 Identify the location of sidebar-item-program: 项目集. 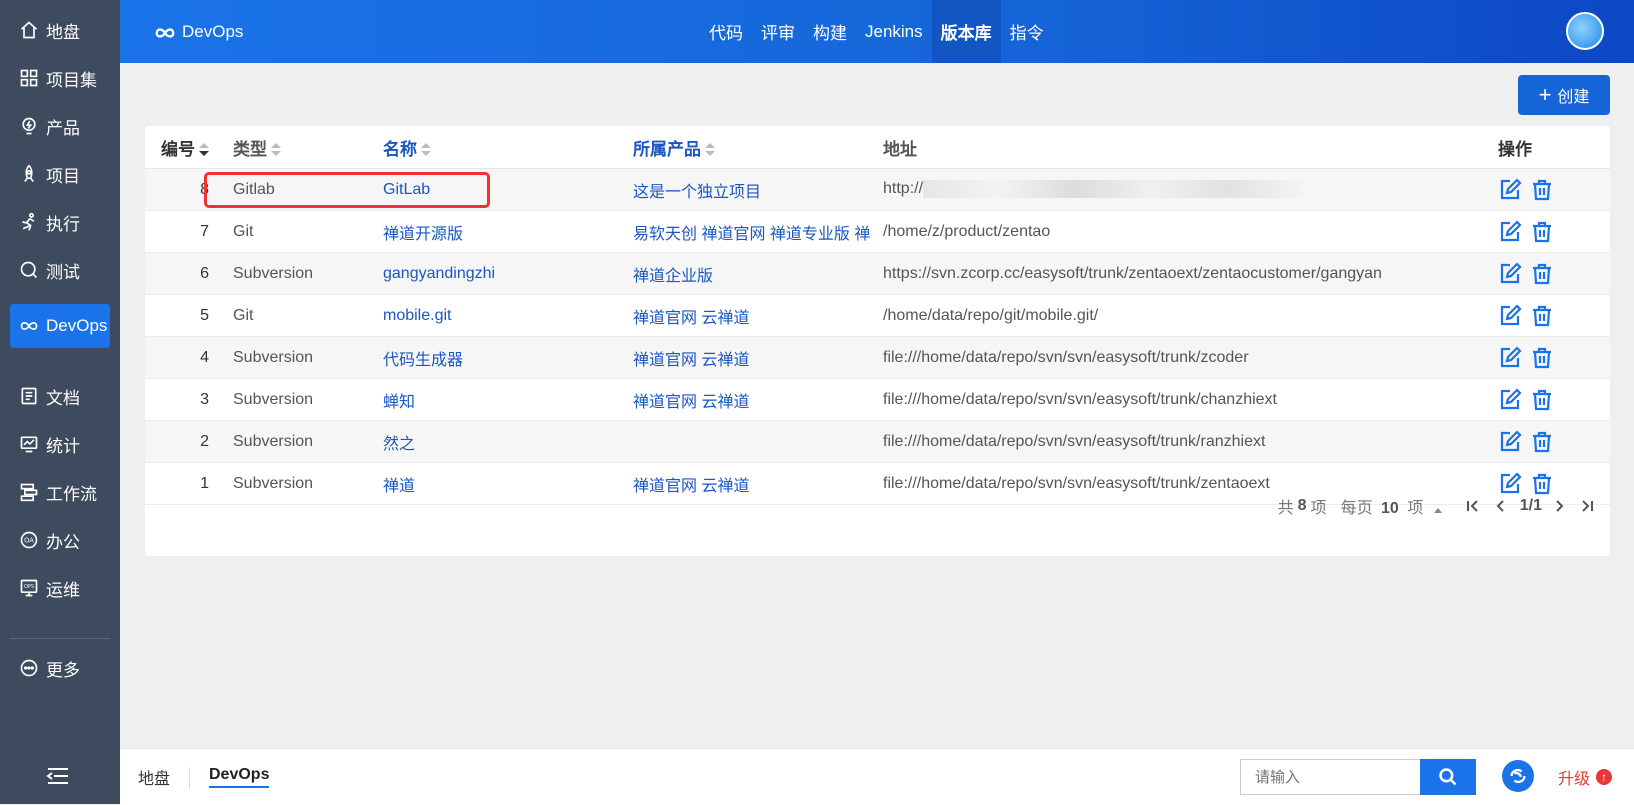
(60, 78).